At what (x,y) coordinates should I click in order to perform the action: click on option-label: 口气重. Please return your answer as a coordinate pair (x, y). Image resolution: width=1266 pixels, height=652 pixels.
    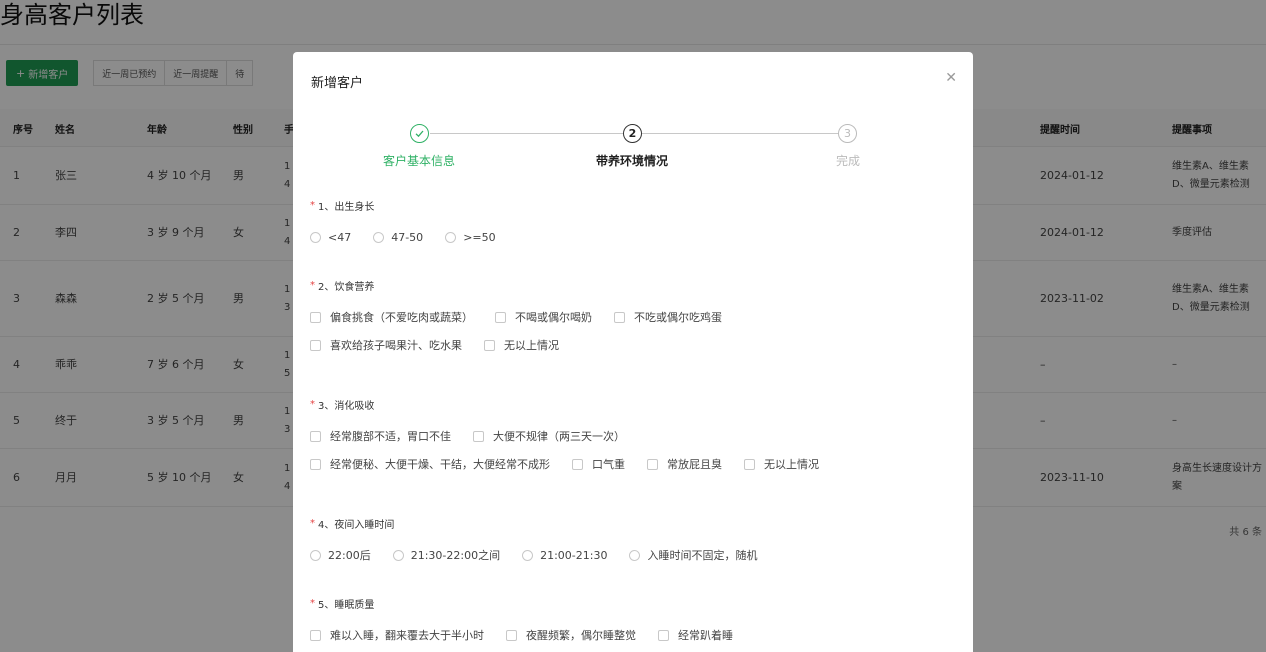
    Looking at the image, I should click on (608, 464).